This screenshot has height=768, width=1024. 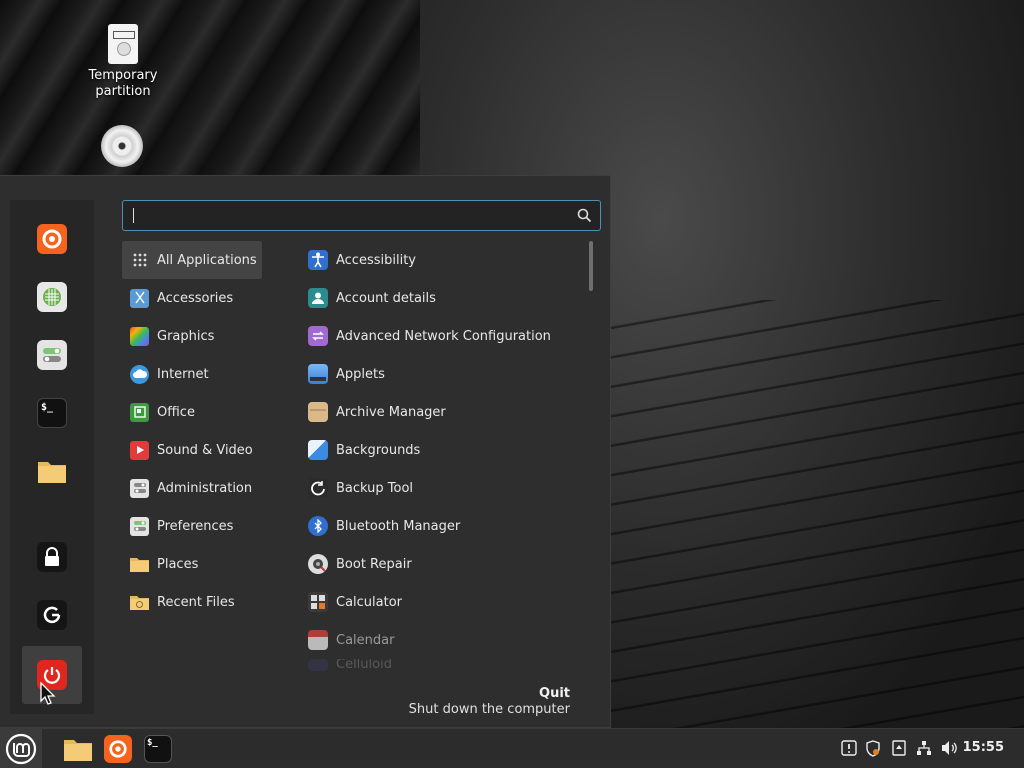 I want to click on software-manager-icon, so click(x=52, y=297).